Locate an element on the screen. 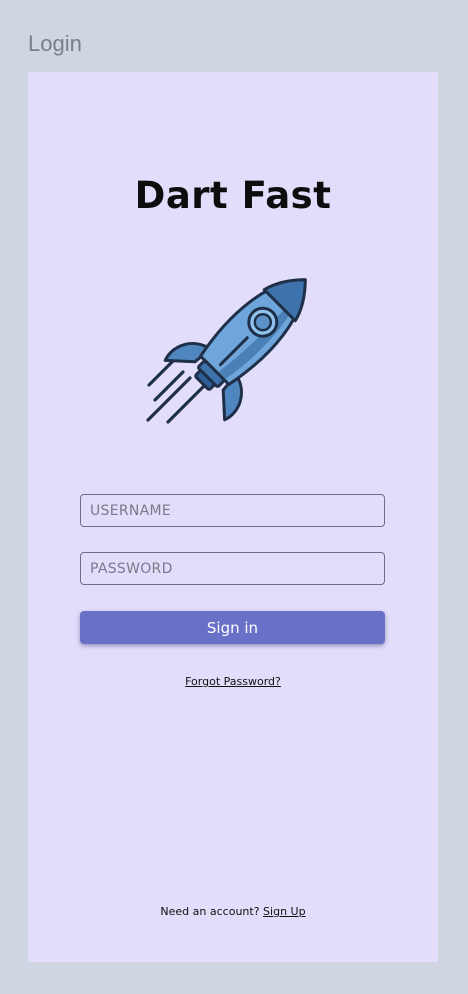  username-field is located at coordinates (232, 510).